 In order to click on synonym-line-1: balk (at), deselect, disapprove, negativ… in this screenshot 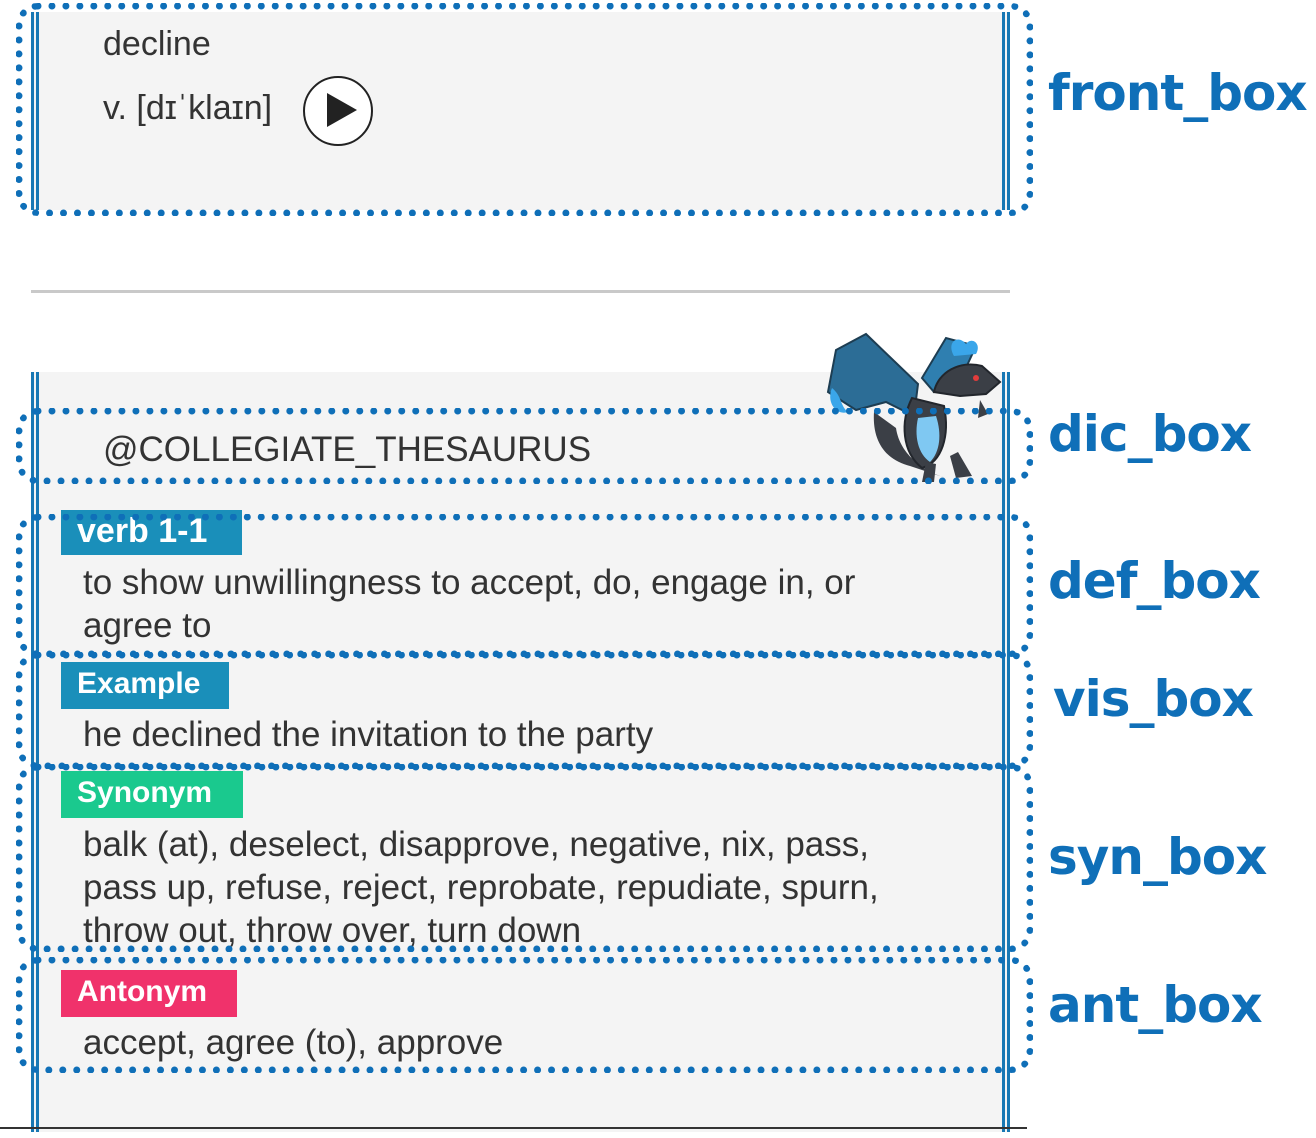, I will do `click(476, 844)`.